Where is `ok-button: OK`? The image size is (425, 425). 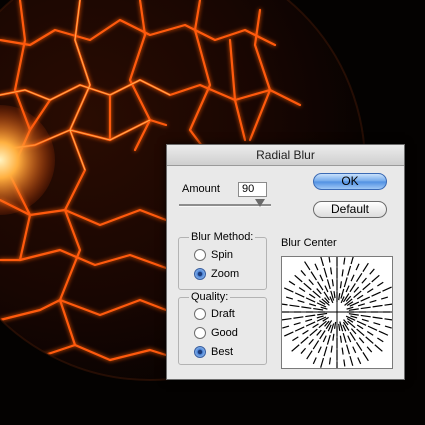 ok-button: OK is located at coordinates (350, 181).